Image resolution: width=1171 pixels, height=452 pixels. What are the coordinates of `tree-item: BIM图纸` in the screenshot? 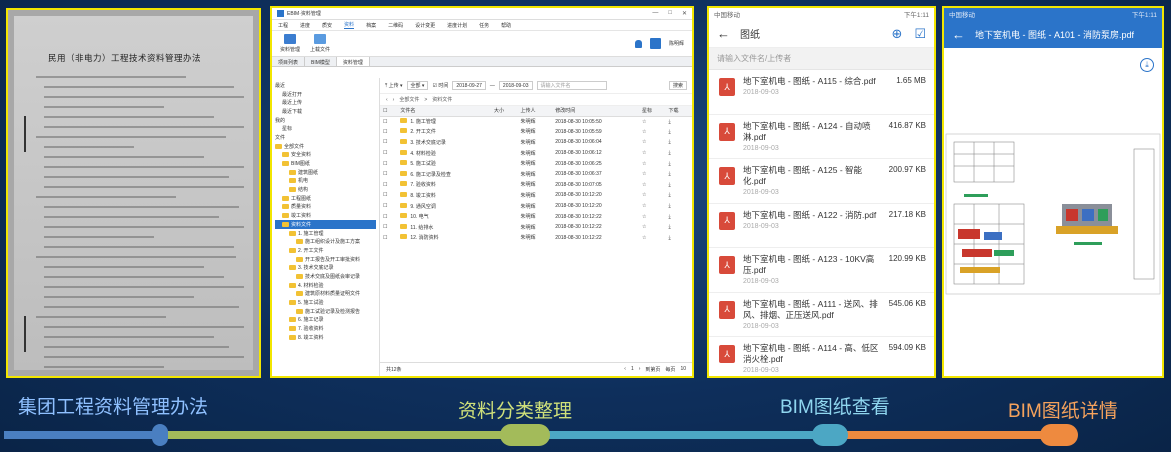 It's located at (325, 163).